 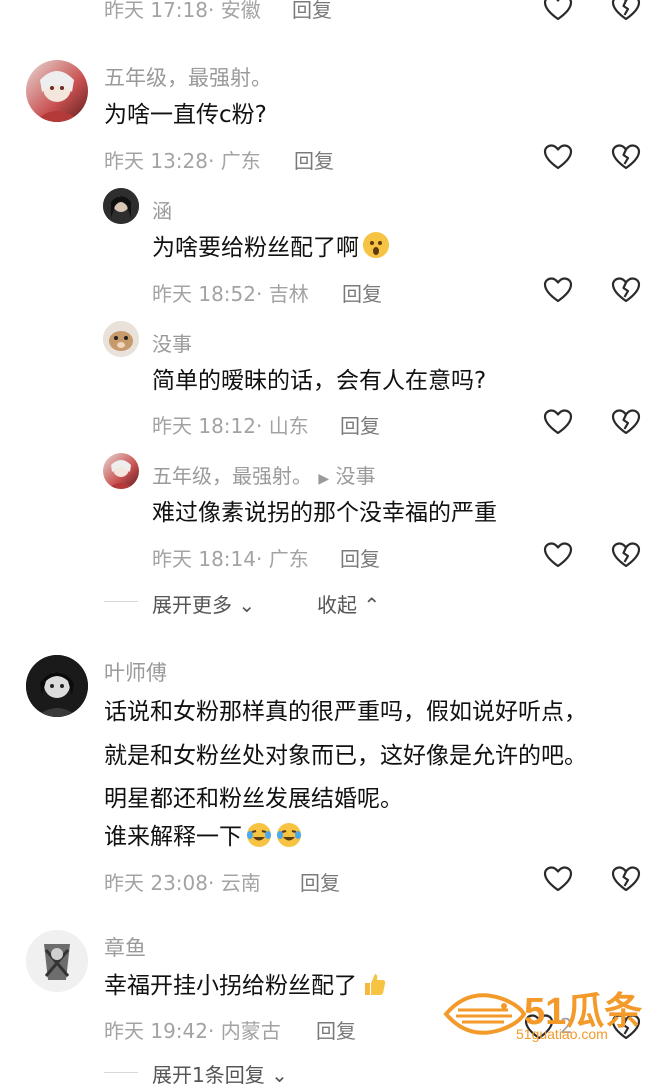 What do you see at coordinates (549, 1013) in the screenshot?
I see `watermark-logo: 51瓜条 51guatiao.com` at bounding box center [549, 1013].